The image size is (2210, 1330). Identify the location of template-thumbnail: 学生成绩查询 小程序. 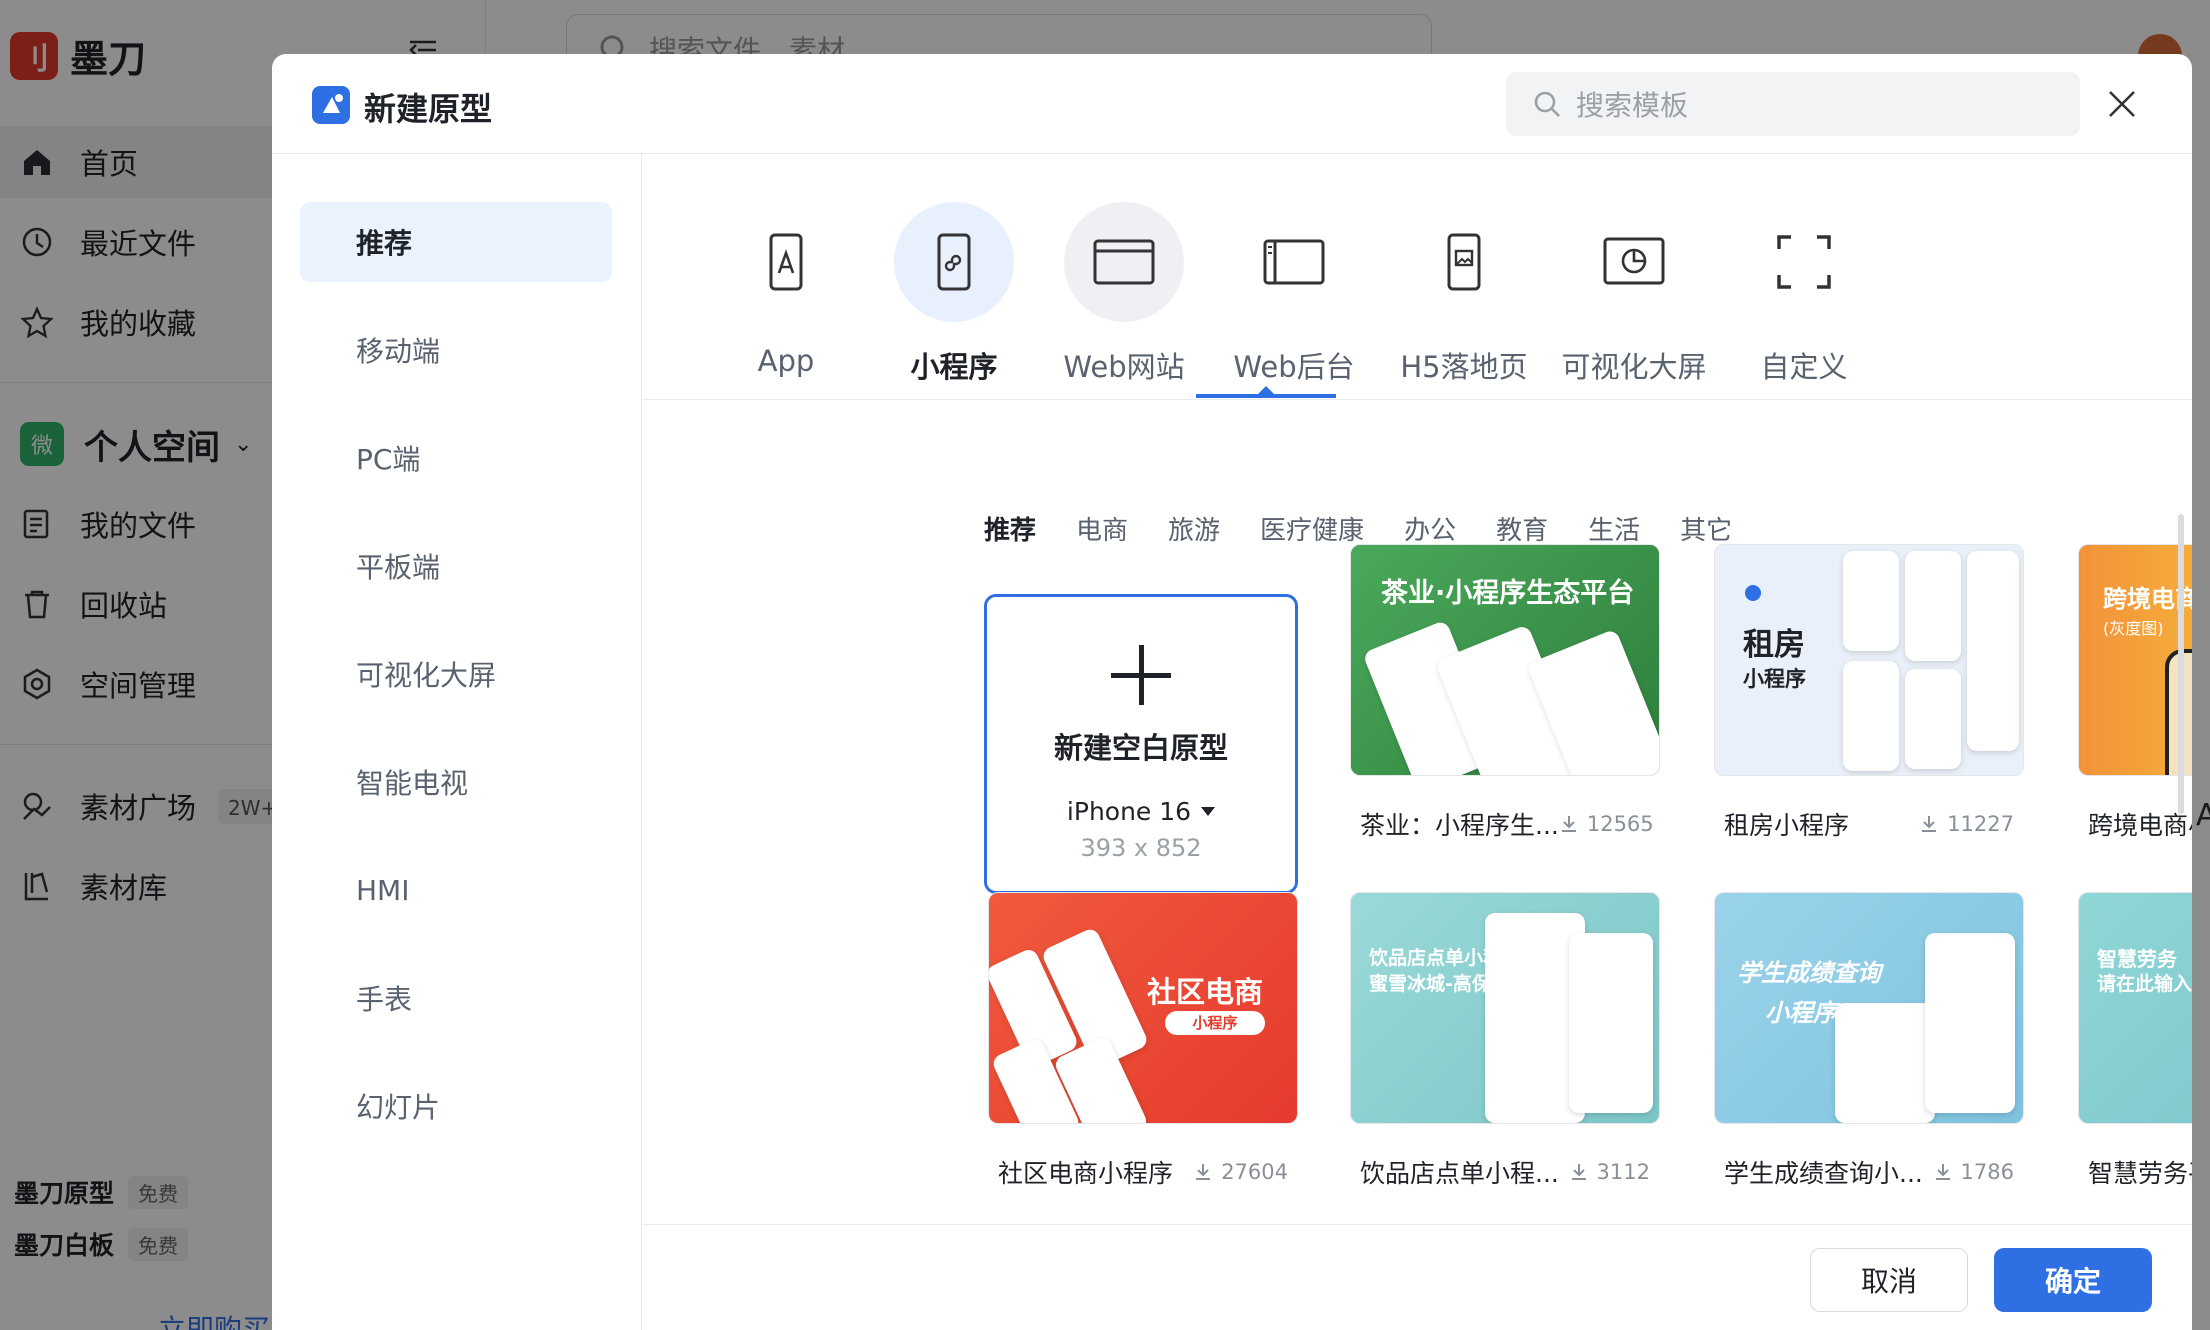
(1869, 1008).